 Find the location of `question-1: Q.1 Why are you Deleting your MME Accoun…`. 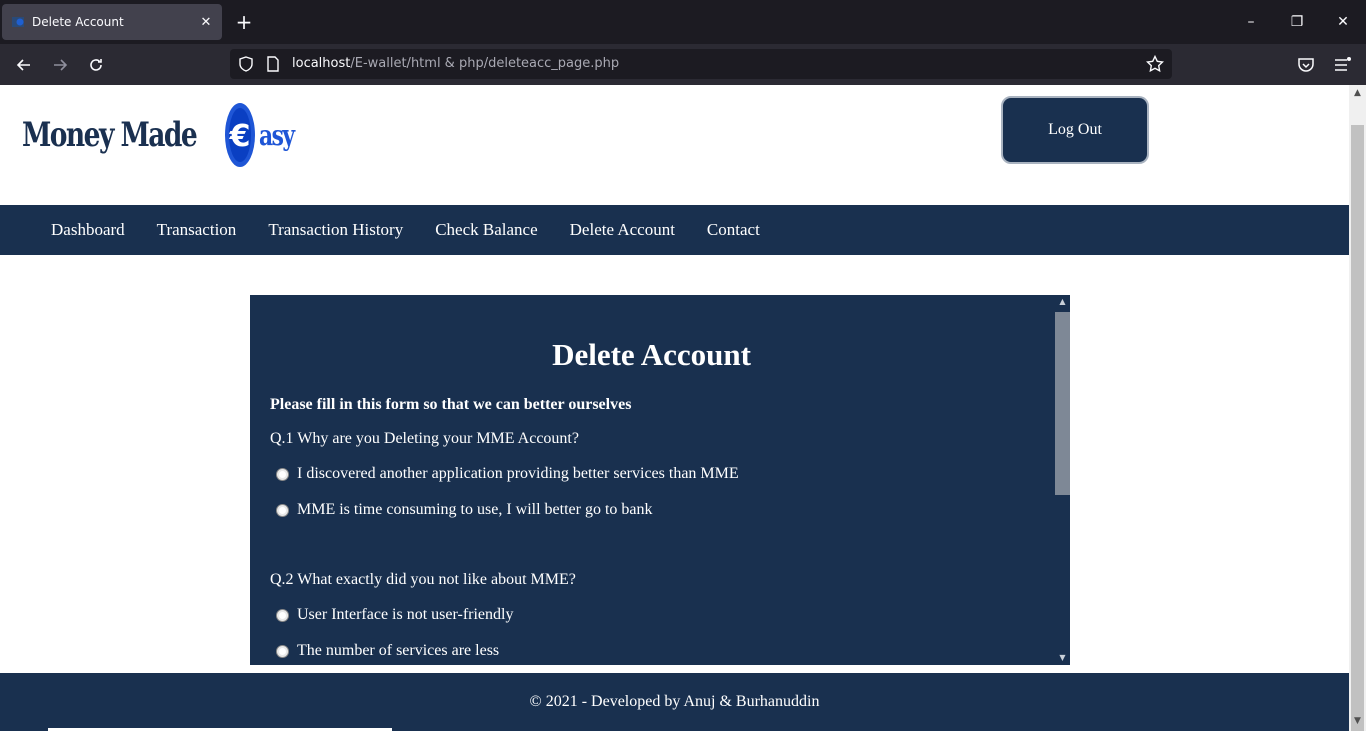

question-1: Q.1 Why are you Deleting your MME Accoun… is located at coordinates (424, 438).